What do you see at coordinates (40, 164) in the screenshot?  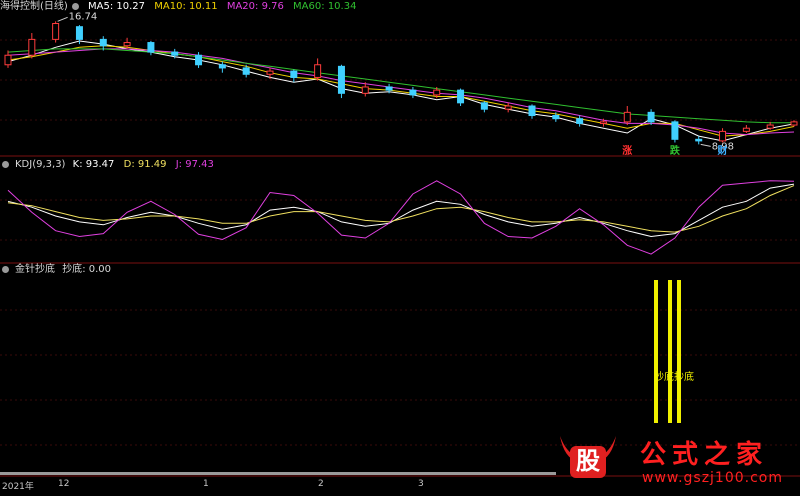 I see `kdj-title: KDJ(9,3,3)` at bounding box center [40, 164].